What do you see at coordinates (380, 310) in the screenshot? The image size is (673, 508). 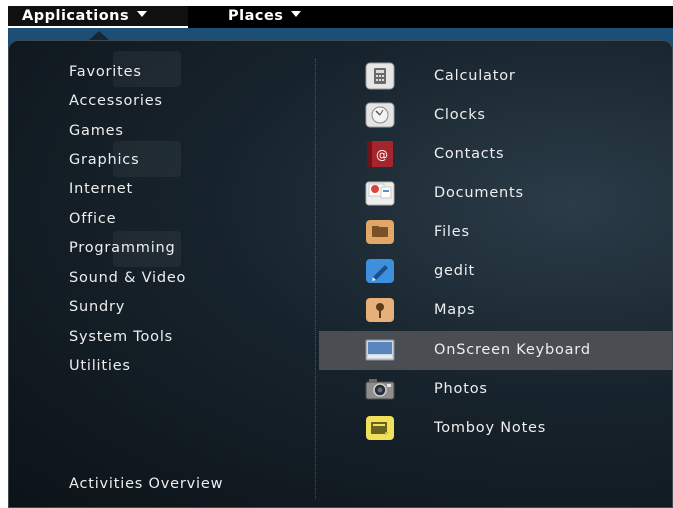 I see `map-pin-icon` at bounding box center [380, 310].